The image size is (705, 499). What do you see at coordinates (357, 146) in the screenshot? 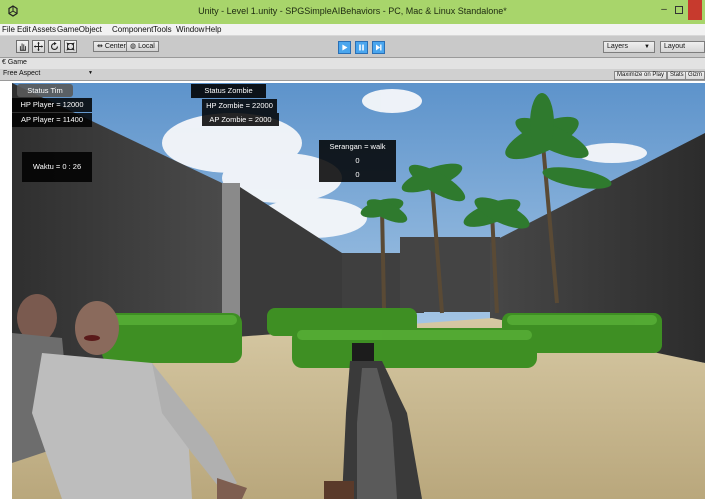
I see `attack-status-label: Serangan = walk` at bounding box center [357, 146].